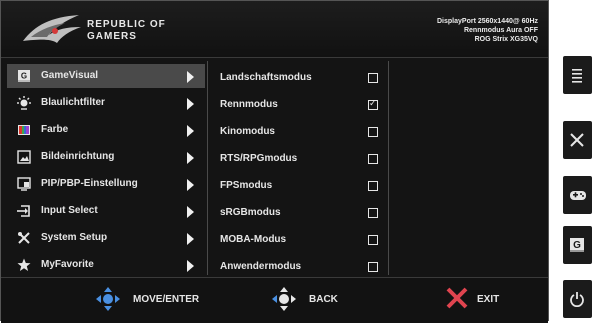 The height and width of the screenshot is (323, 592). I want to click on menu-item-farbe: Farbe, so click(106, 130).